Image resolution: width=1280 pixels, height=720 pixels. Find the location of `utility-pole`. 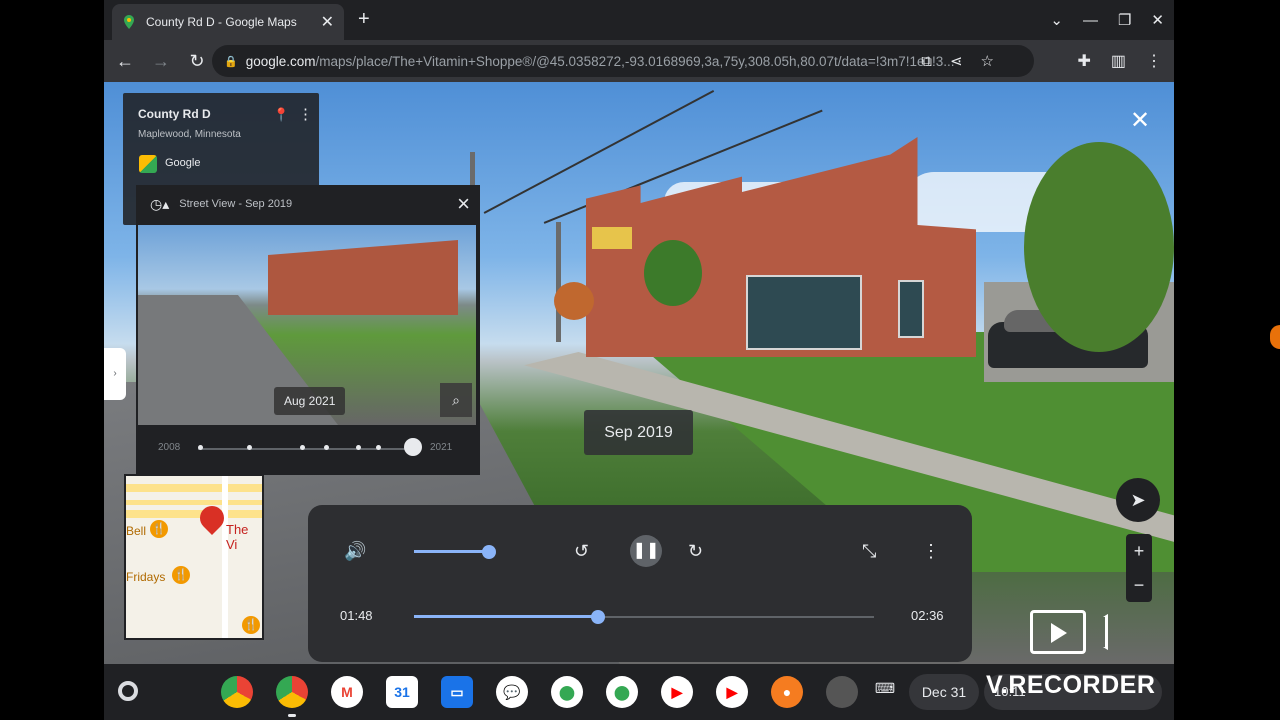

utility-pole is located at coordinates (558, 282).